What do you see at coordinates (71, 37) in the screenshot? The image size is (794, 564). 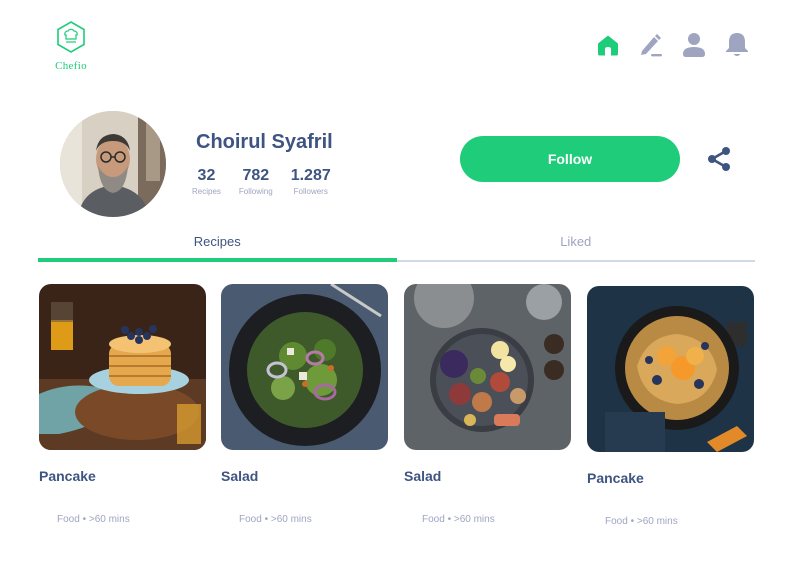 I see `chef-hat-icon` at bounding box center [71, 37].